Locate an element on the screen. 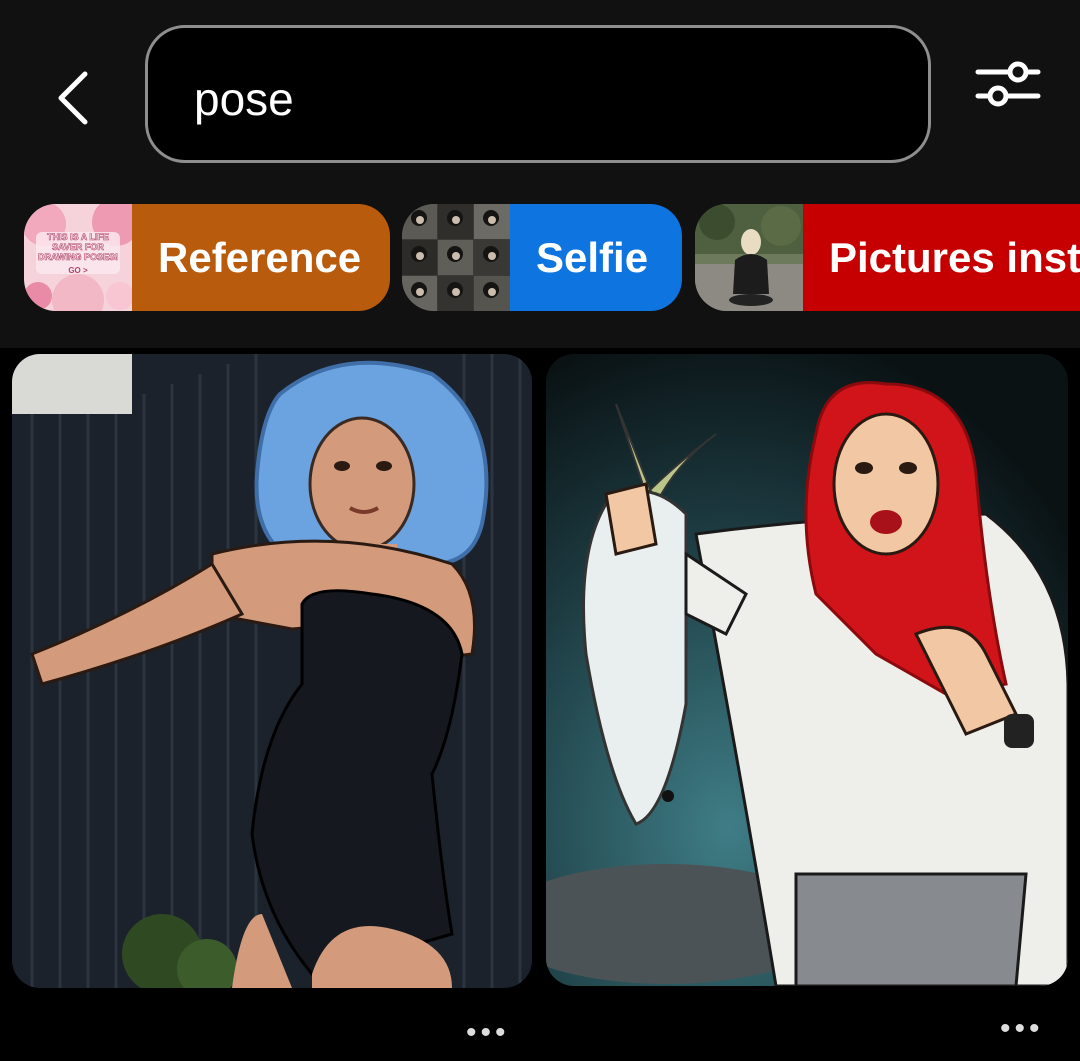 The height and width of the screenshot is (1061, 1080). search-query: pose is located at coordinates (244, 99).